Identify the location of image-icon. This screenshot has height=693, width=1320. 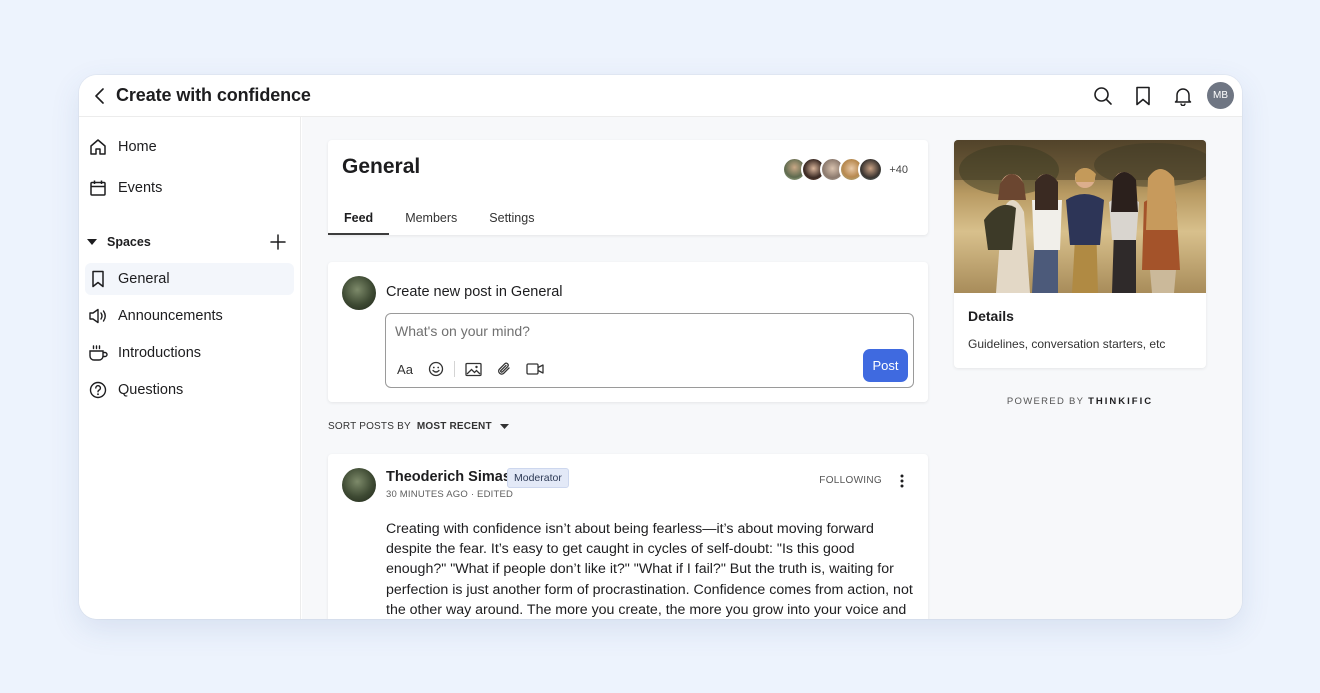
(473, 369).